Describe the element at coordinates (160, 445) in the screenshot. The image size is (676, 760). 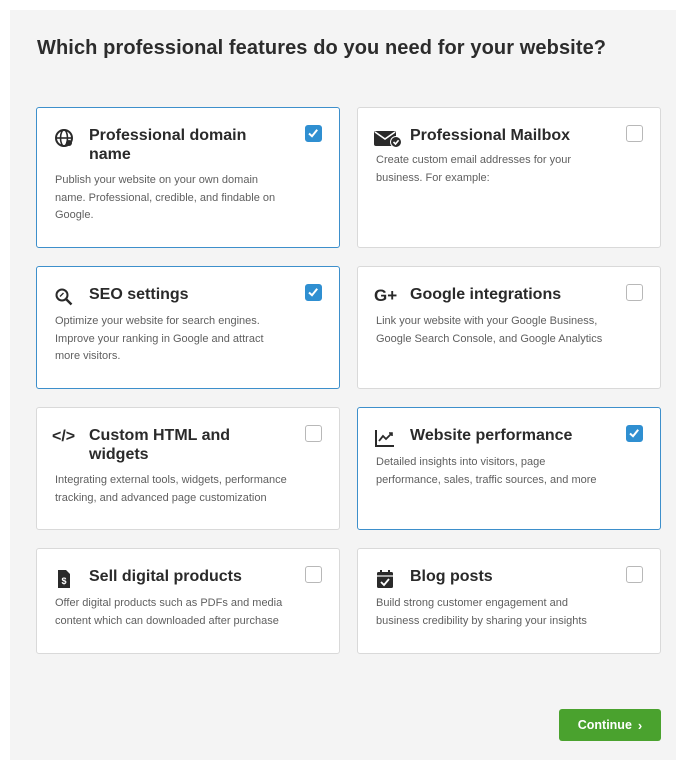
I see `feature-title: Custom HTML and widgets` at that location.